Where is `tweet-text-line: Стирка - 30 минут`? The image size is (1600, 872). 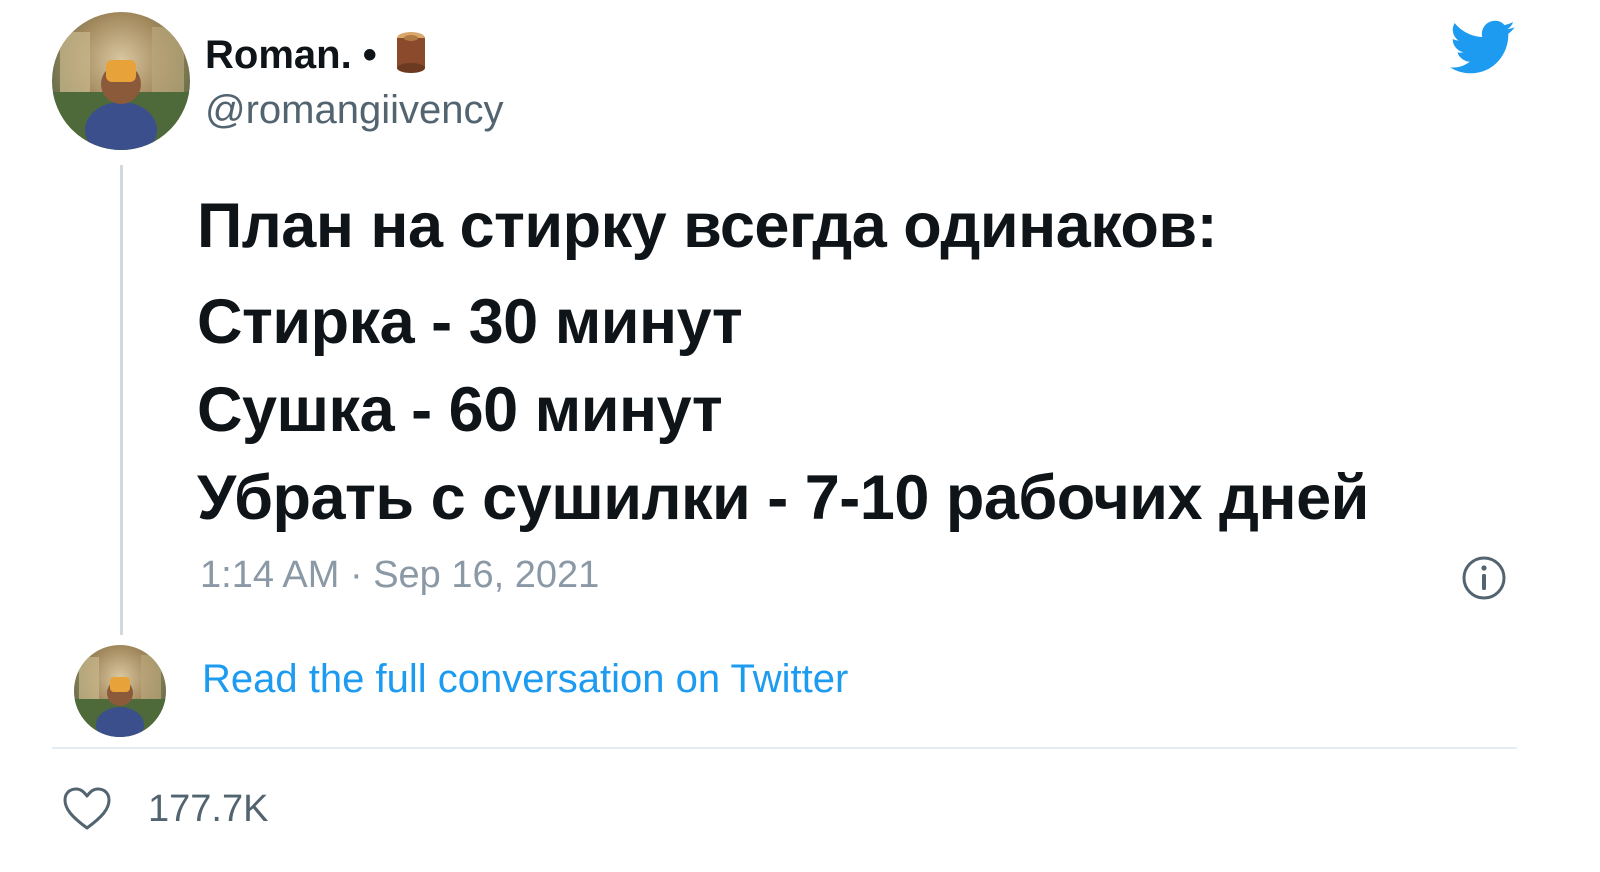
tweet-text-line: Стирка - 30 минут is located at coordinates (470, 322).